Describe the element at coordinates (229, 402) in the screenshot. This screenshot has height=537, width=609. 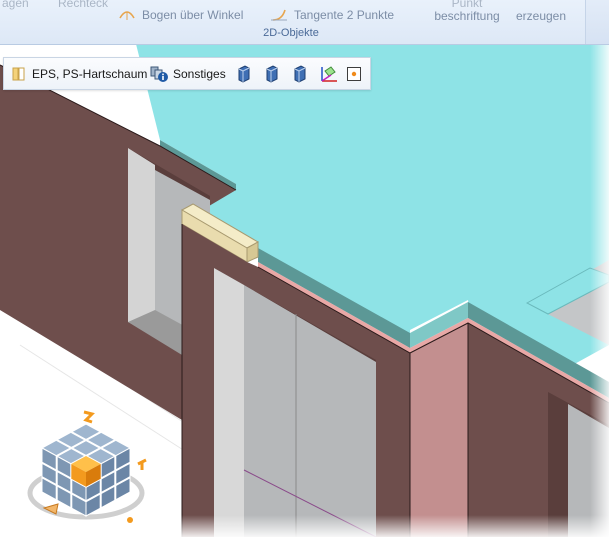
I see `door-reveal` at that location.